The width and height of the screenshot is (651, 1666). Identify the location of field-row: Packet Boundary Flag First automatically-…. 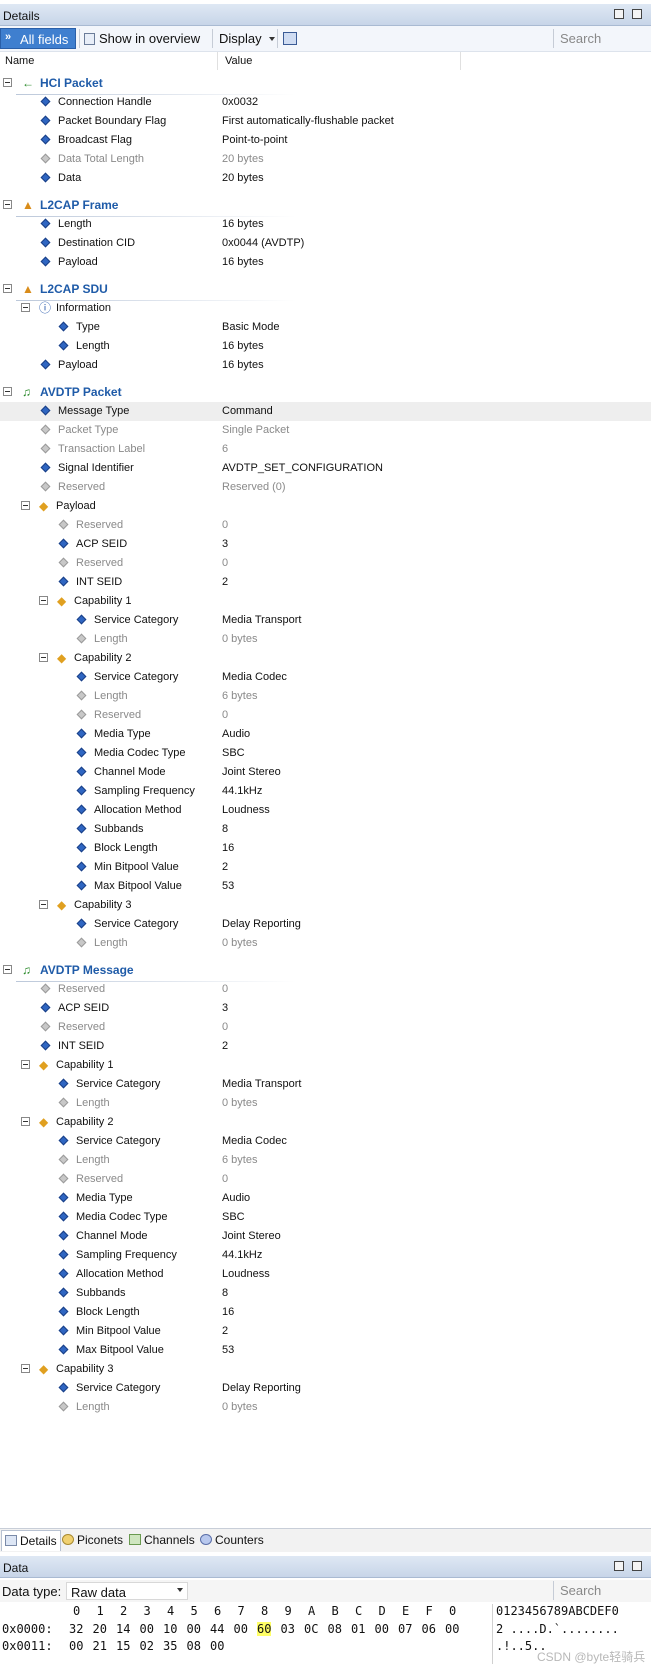
(325, 121).